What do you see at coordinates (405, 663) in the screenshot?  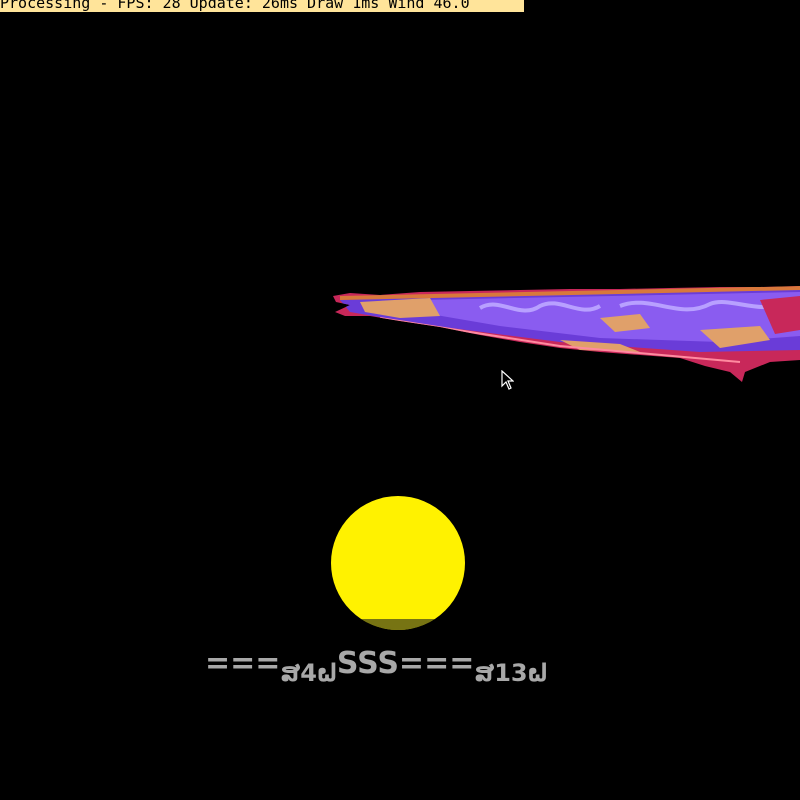 I see `hud-segment: SSS===` at bounding box center [405, 663].